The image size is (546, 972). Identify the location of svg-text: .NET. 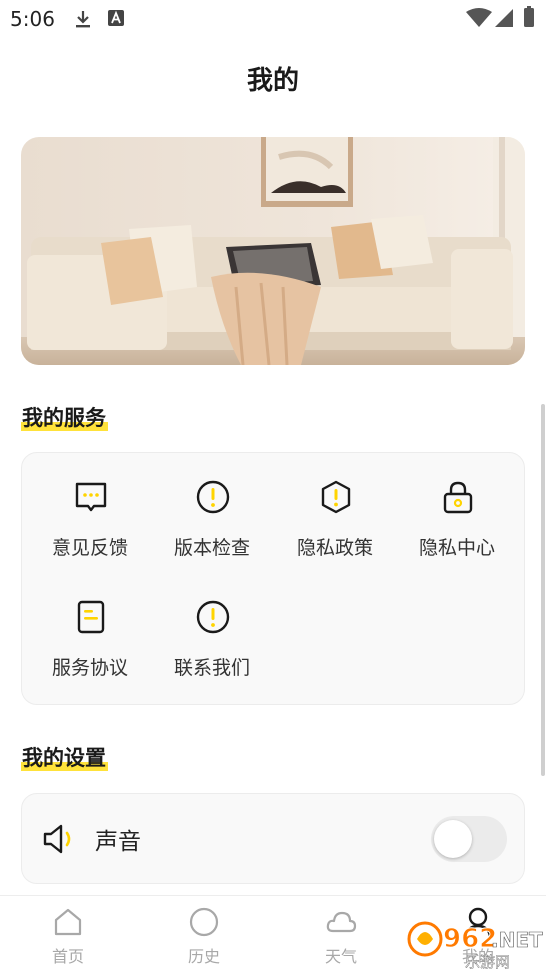
(517, 940).